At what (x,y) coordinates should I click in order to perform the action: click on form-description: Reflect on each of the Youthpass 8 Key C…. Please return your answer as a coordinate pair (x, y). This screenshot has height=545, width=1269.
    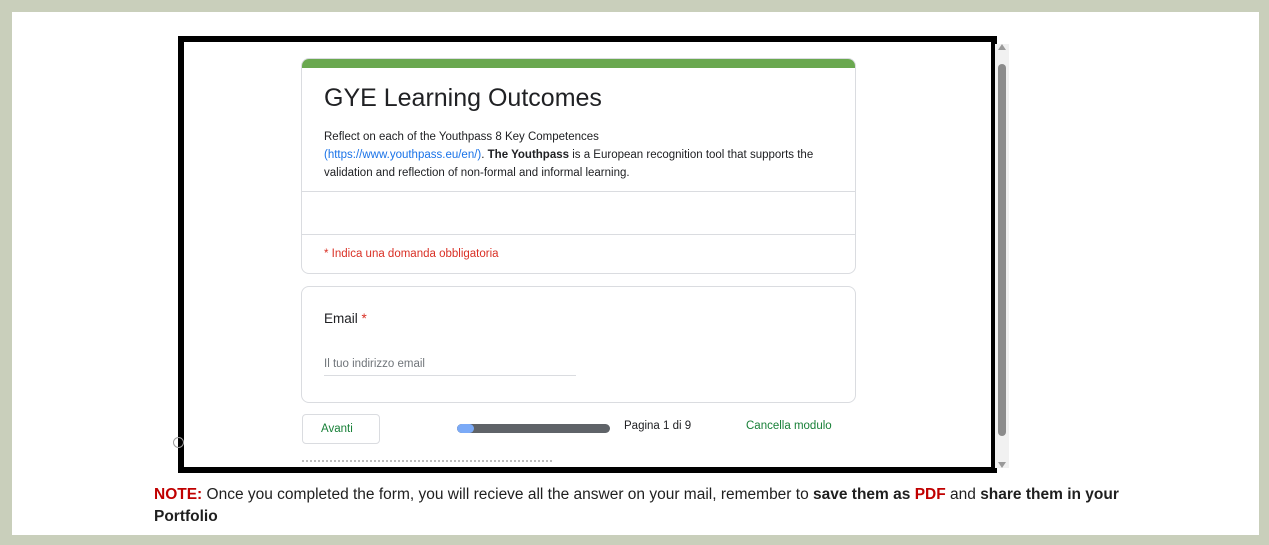
    Looking at the image, I should click on (574, 155).